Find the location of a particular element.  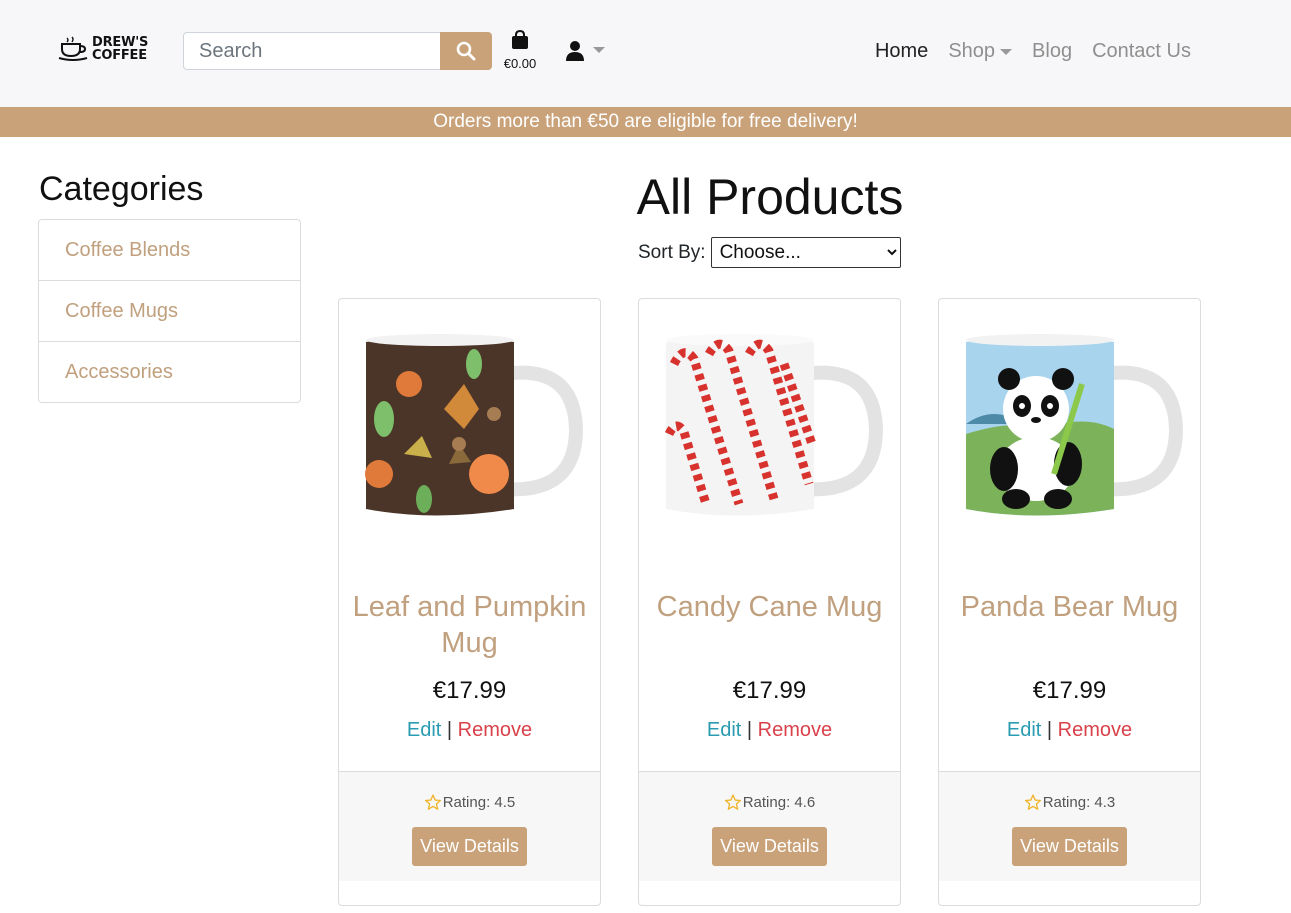

product-rating: Rating: 4.5 is located at coordinates (469, 802).